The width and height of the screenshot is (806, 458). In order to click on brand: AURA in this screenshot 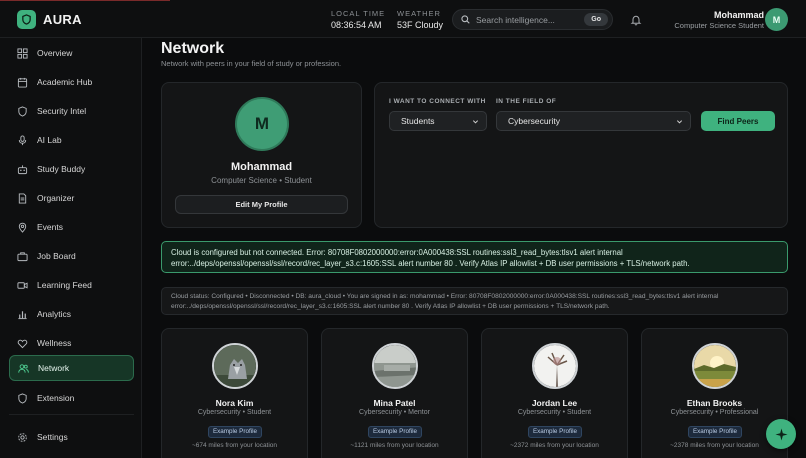, I will do `click(49, 19)`.